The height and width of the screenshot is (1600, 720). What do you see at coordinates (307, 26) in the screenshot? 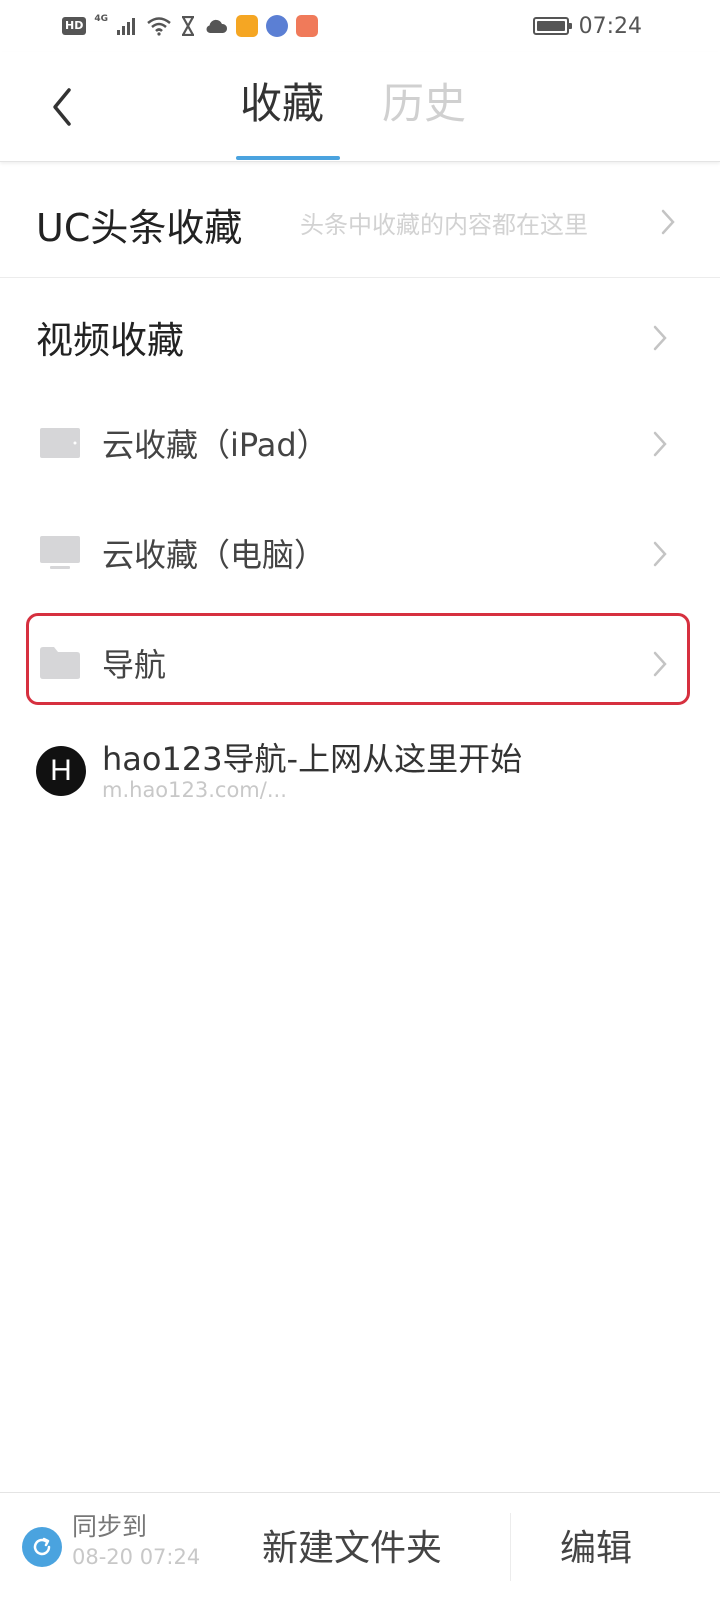
I see `health-app-icon` at bounding box center [307, 26].